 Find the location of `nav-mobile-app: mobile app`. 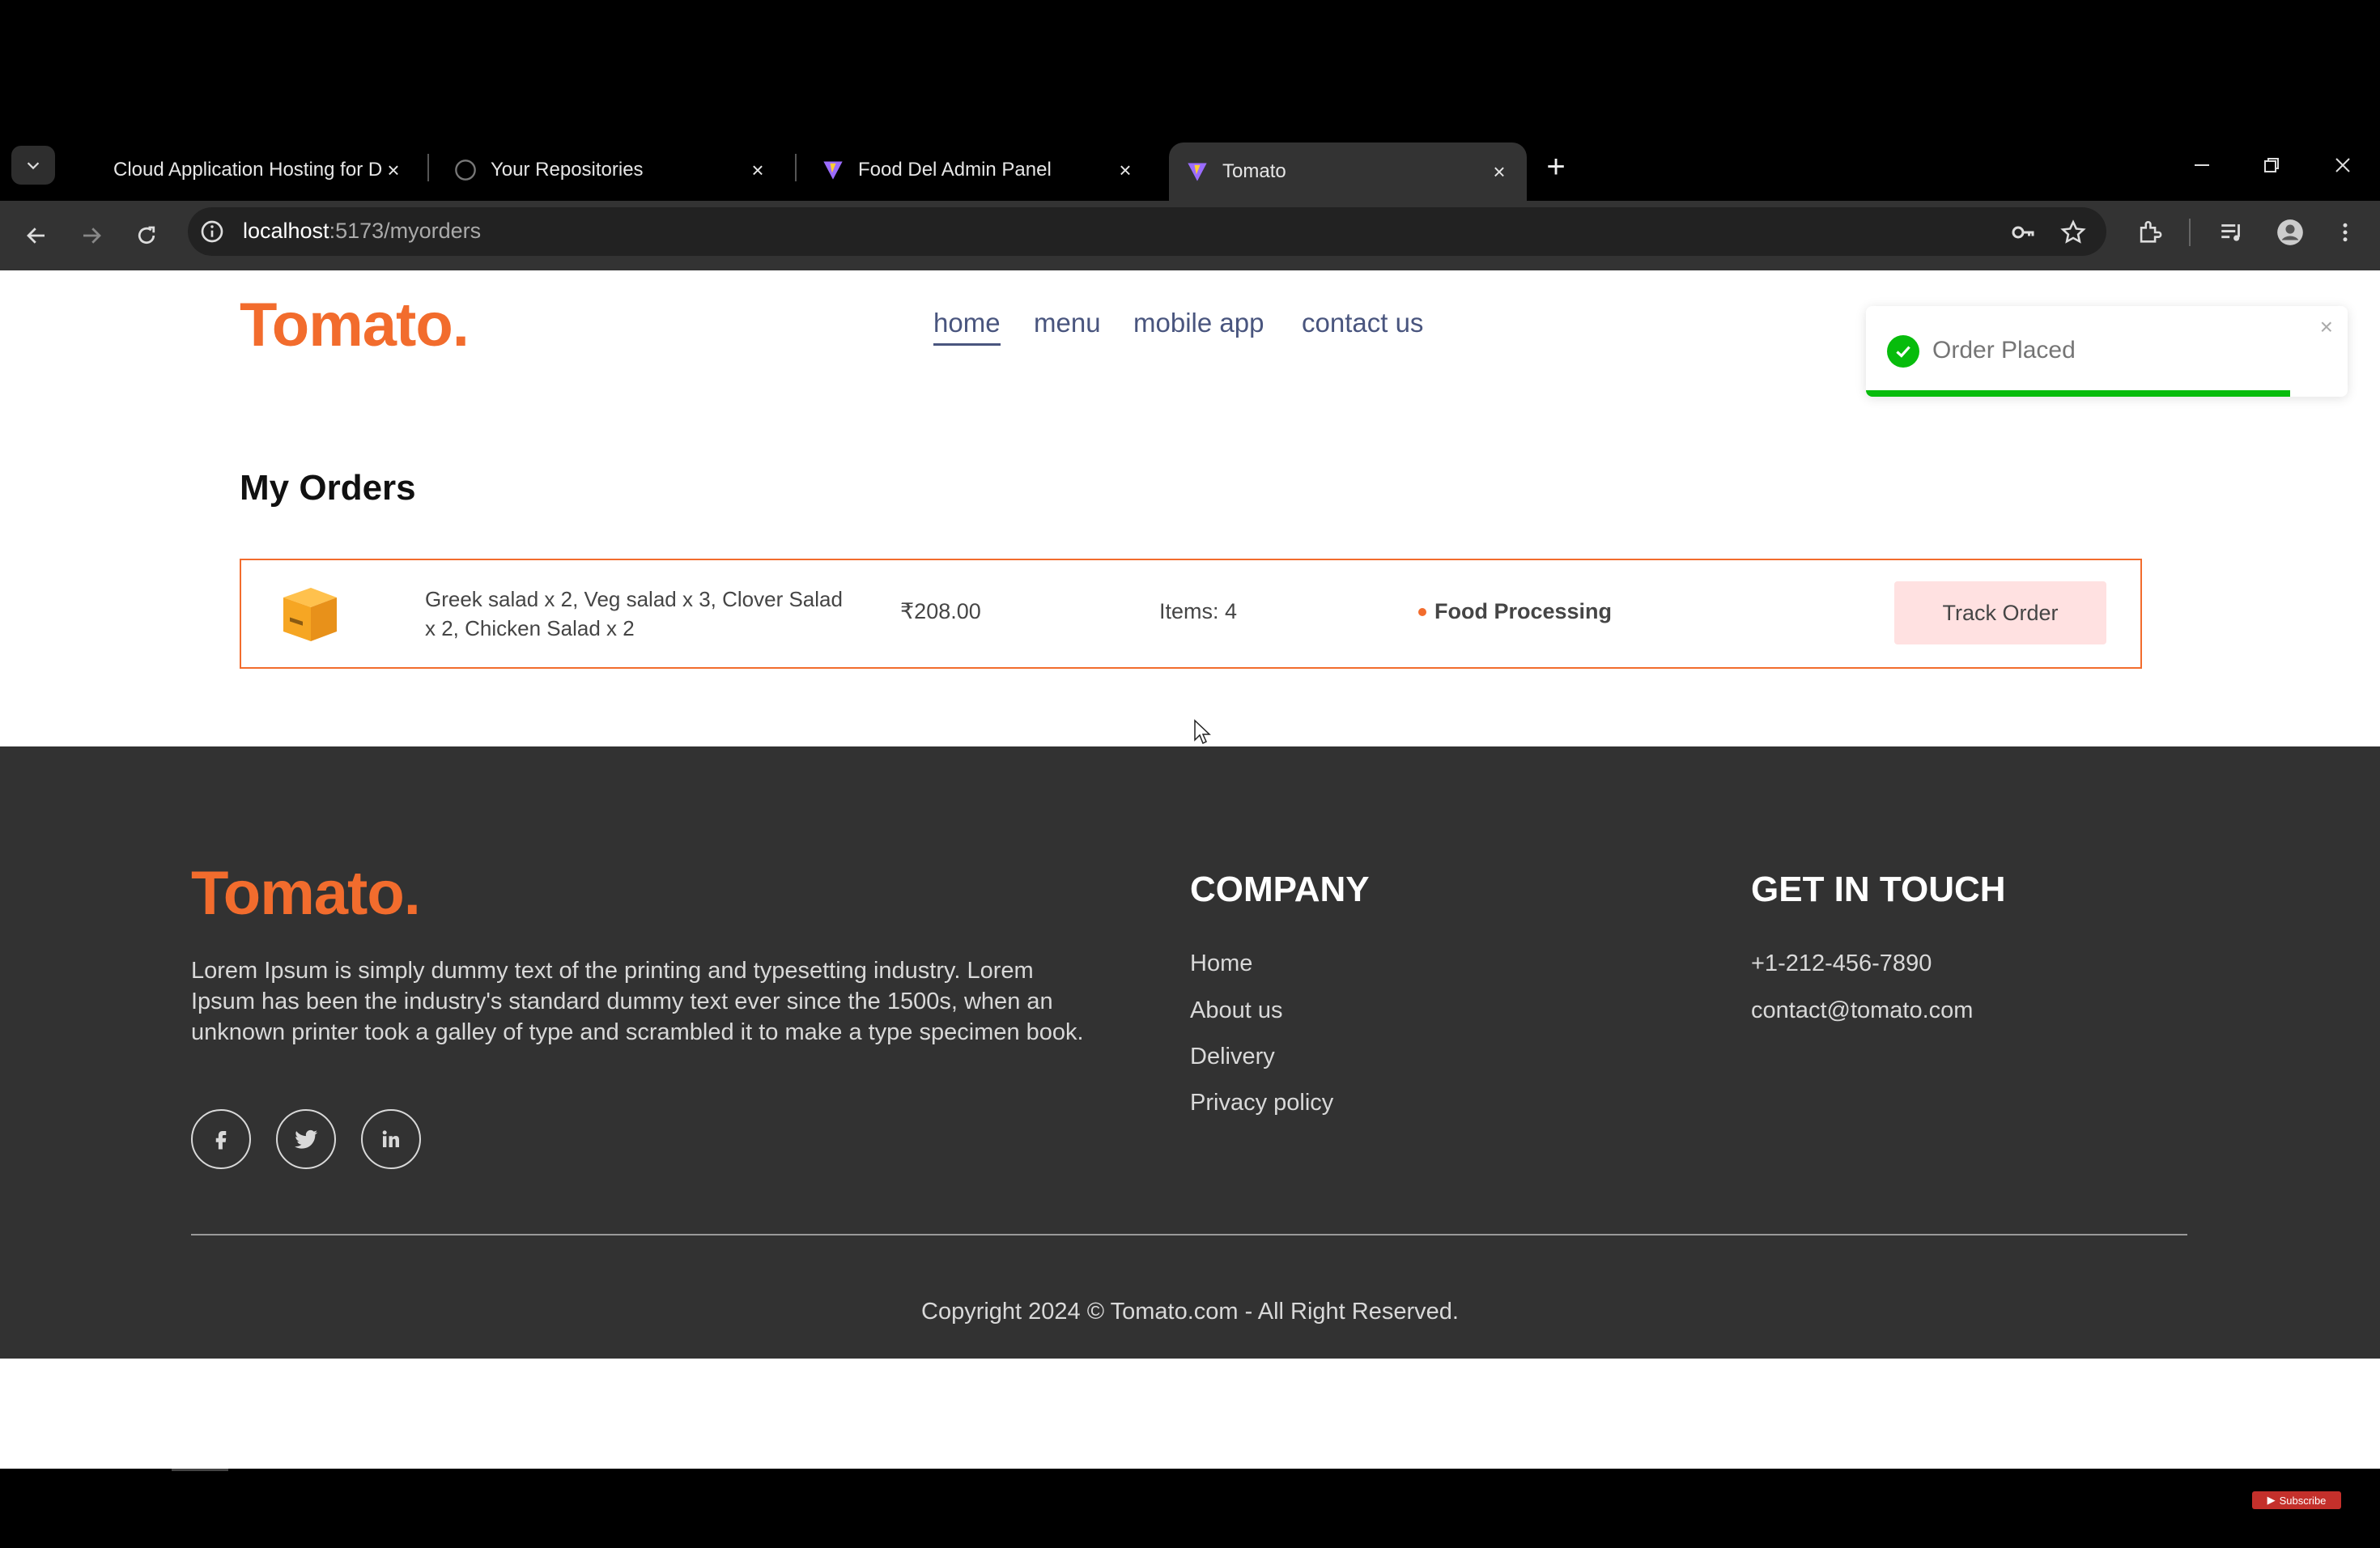

nav-mobile-app: mobile app is located at coordinates (1198, 323).